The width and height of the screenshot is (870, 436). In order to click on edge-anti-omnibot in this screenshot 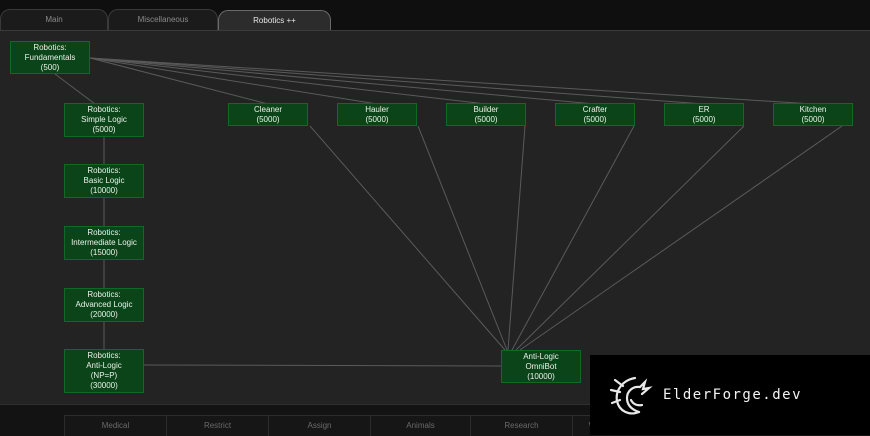, I will do `click(322, 365)`.